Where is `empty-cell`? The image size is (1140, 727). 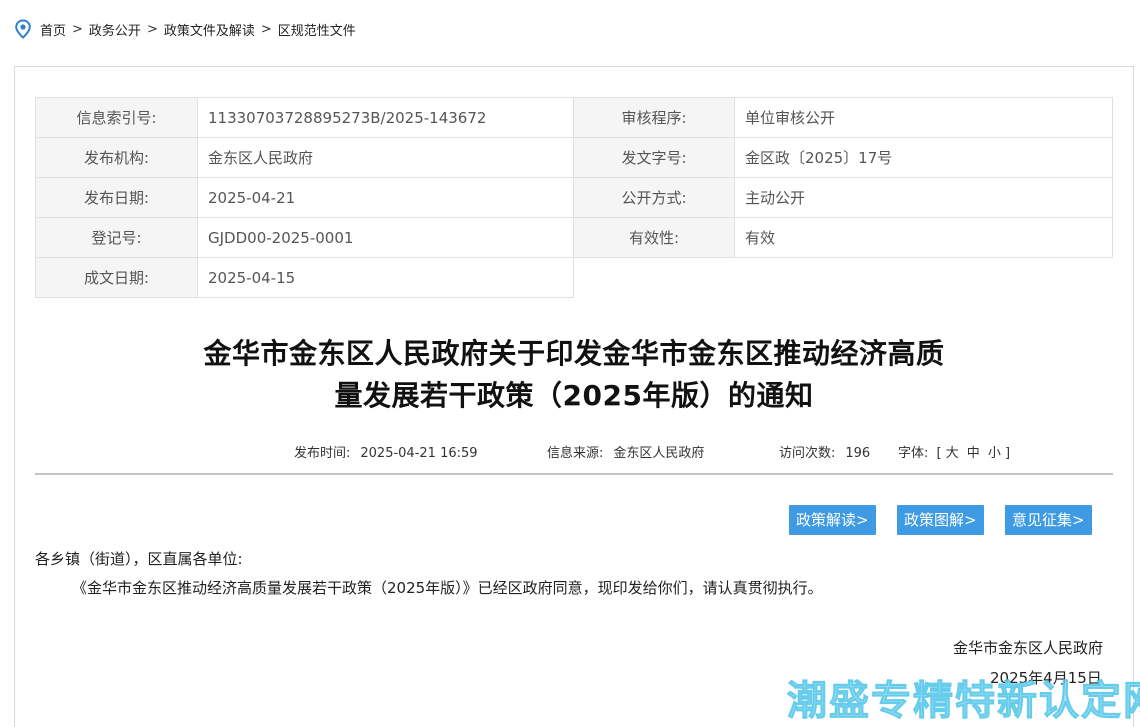 empty-cell is located at coordinates (843, 277).